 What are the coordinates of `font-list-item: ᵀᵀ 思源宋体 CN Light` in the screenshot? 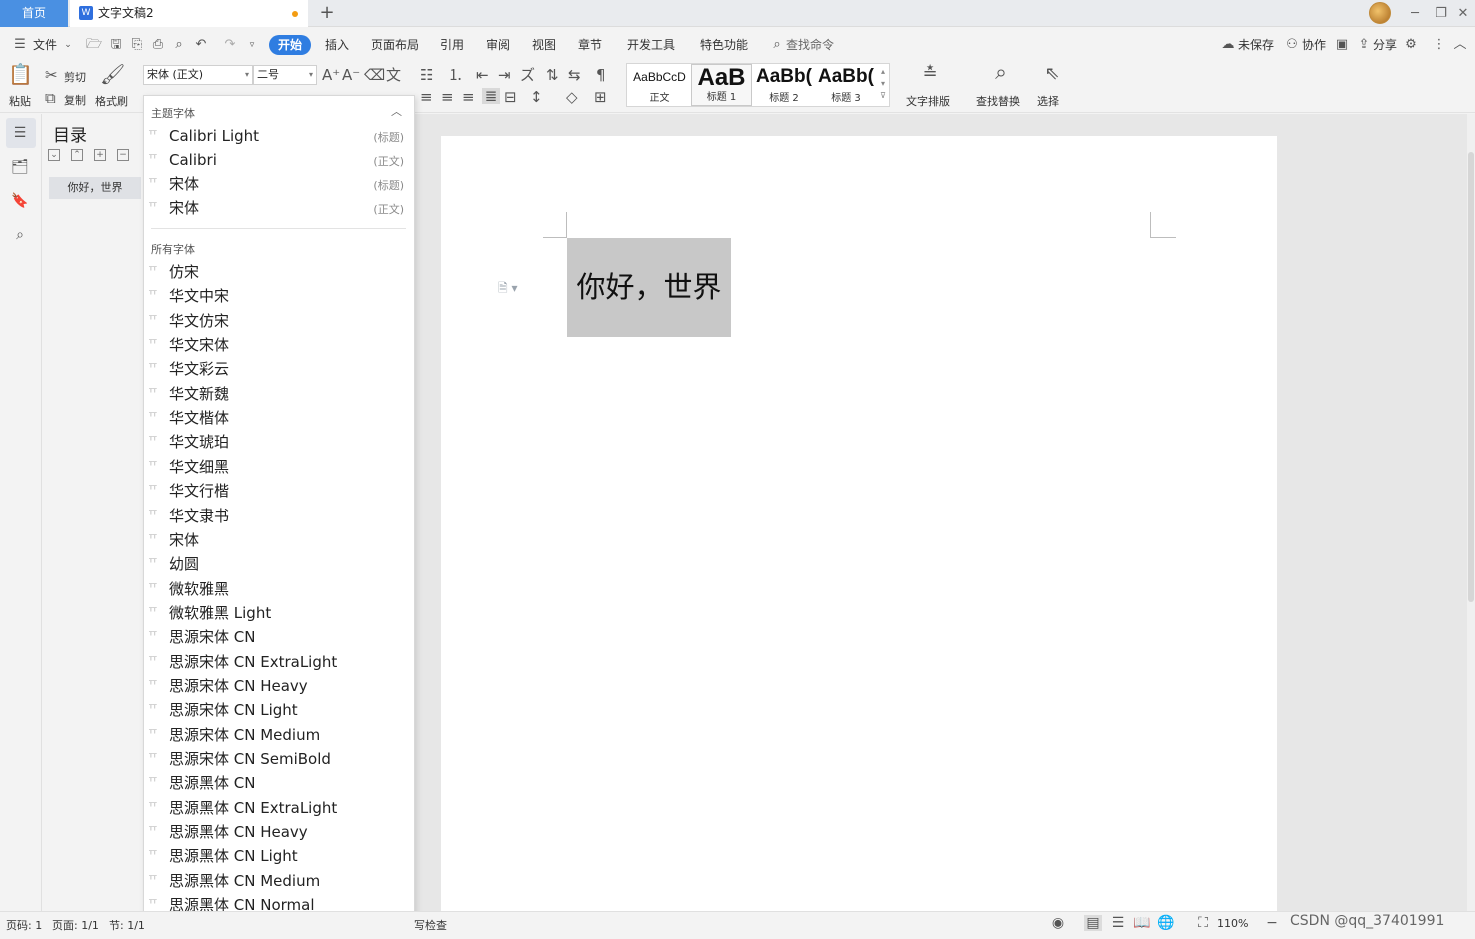 It's located at (279, 710).